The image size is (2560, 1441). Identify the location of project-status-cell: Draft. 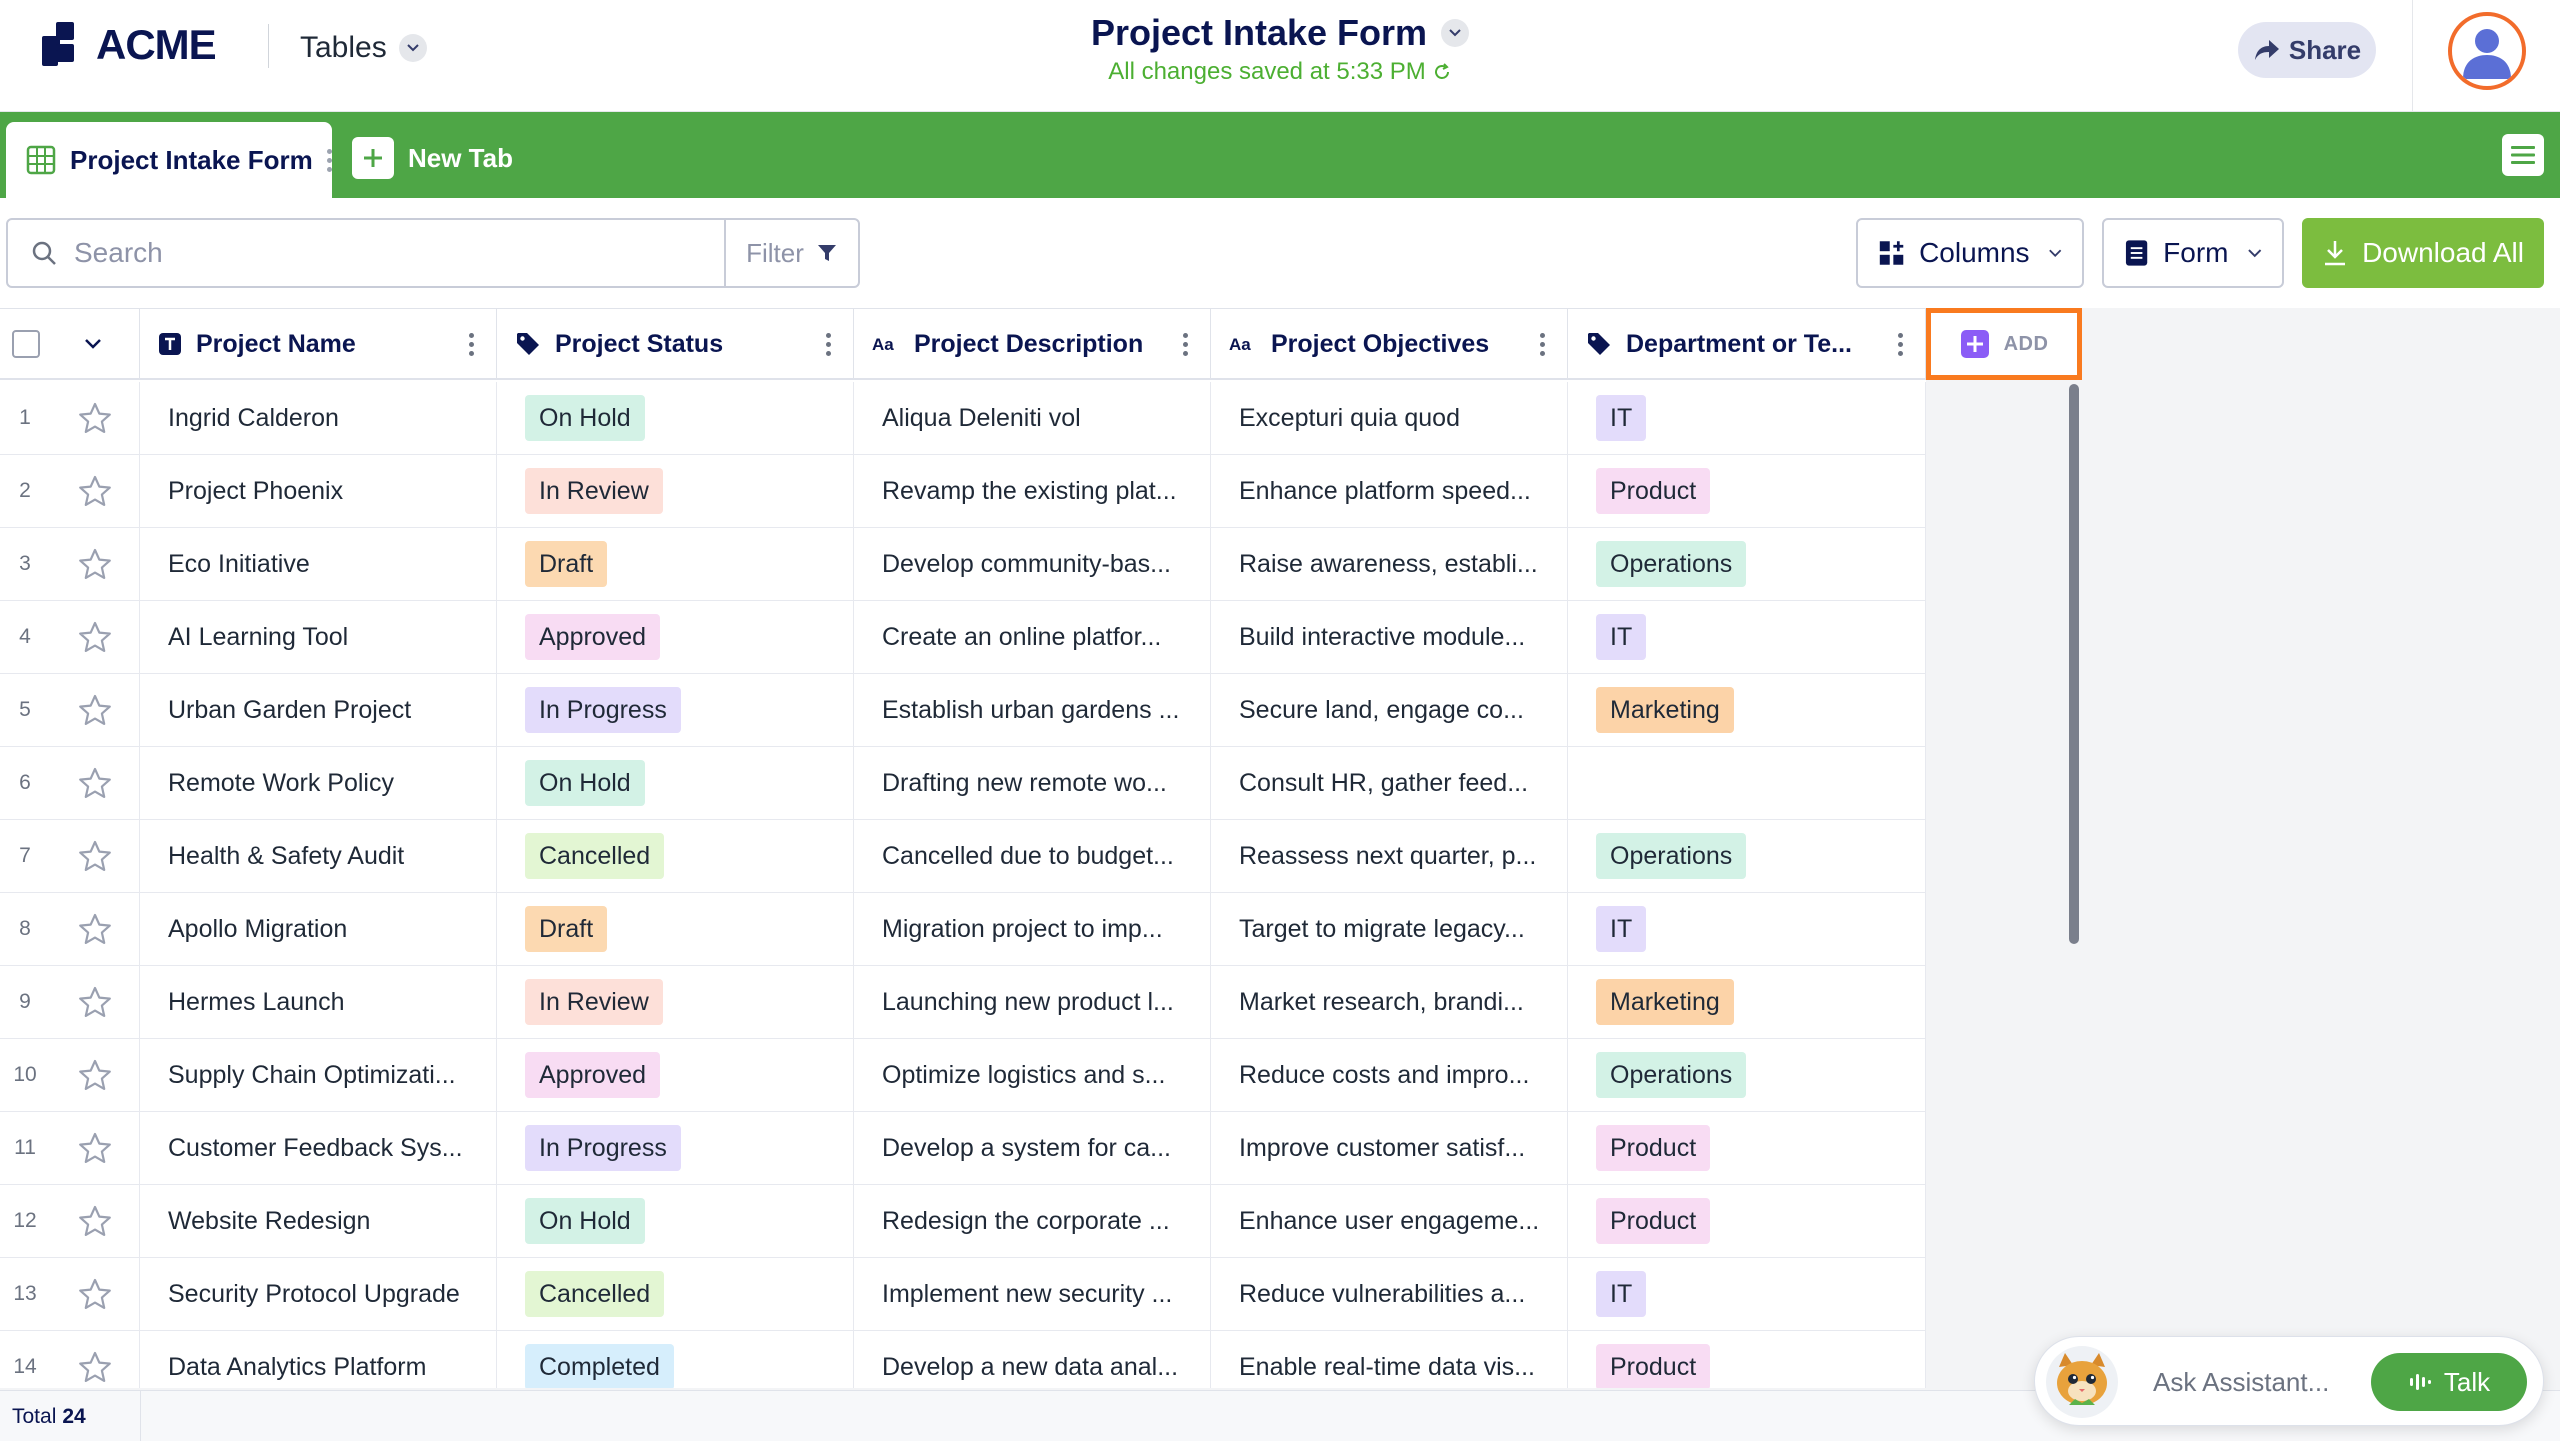
(675, 564).